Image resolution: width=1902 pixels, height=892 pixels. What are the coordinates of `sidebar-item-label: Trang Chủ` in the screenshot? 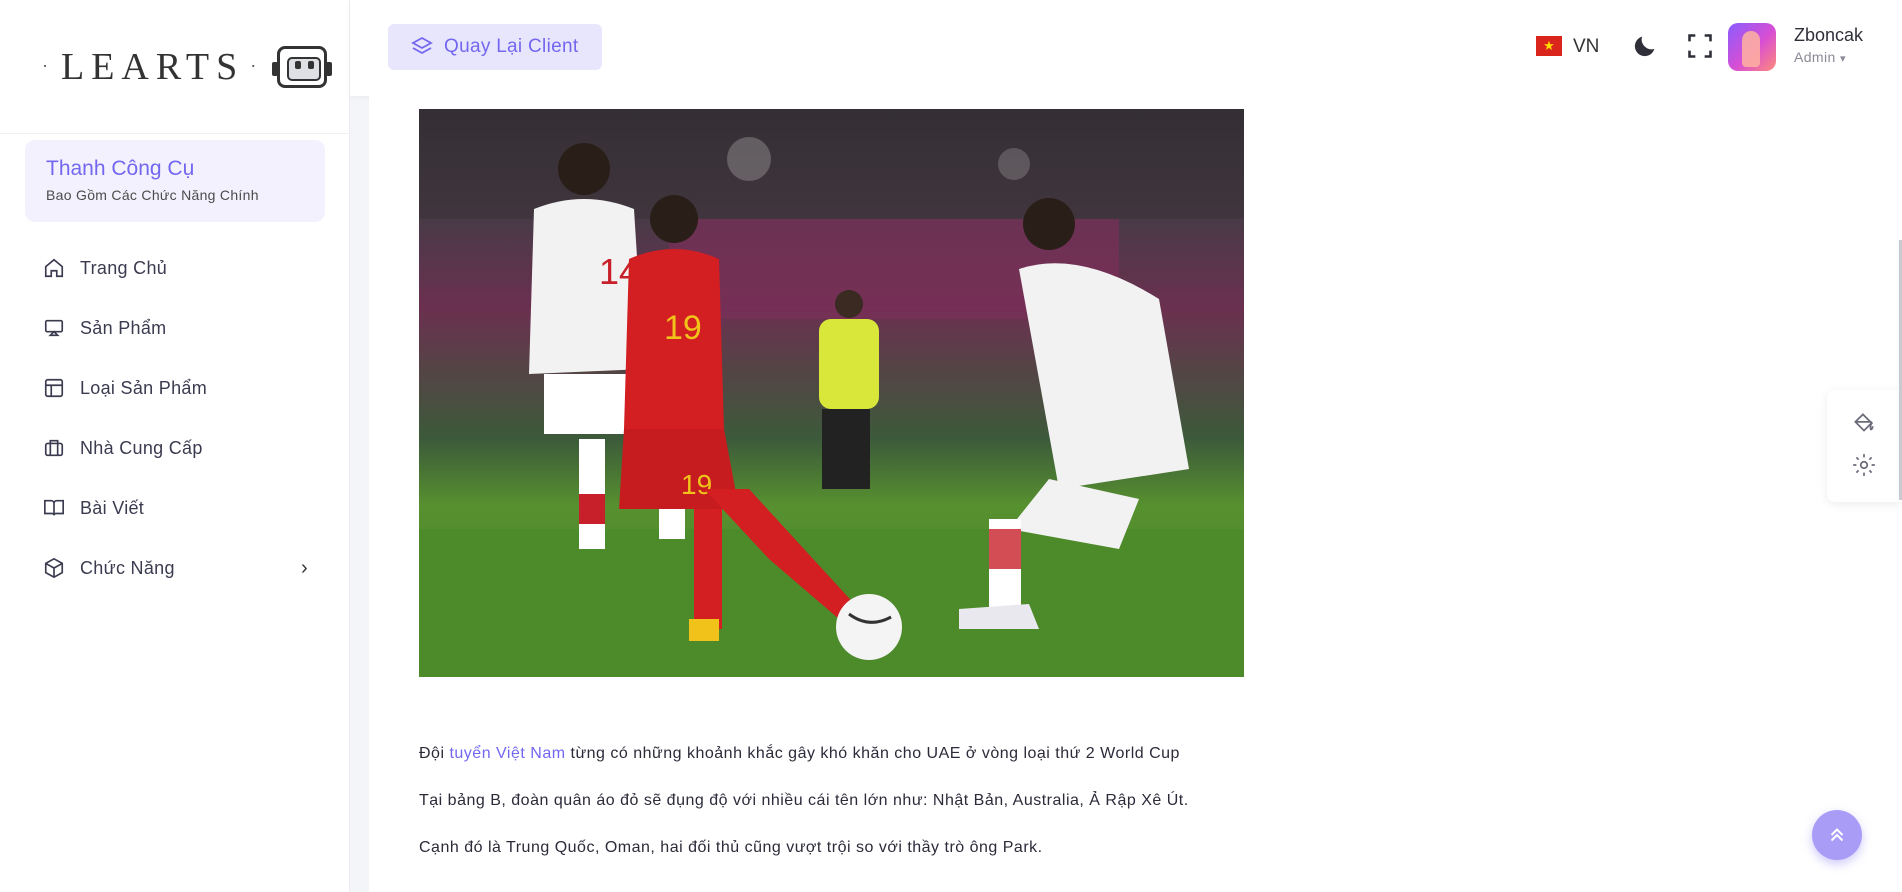 It's located at (124, 267).